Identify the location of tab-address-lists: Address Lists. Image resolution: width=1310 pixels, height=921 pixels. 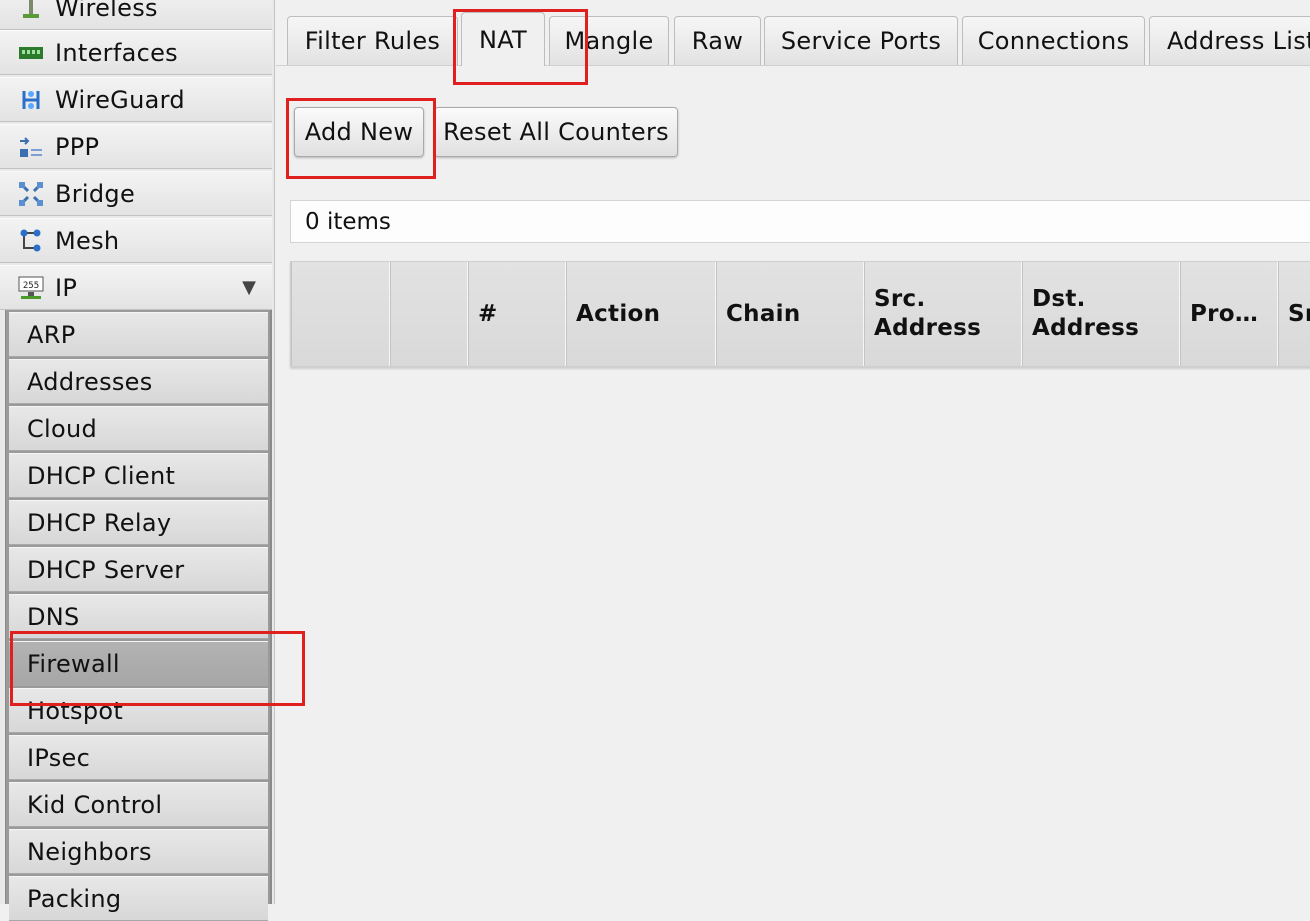
(1229, 40).